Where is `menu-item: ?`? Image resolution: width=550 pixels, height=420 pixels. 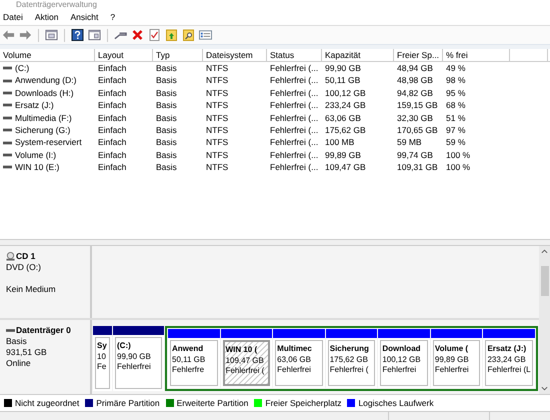
menu-item: ? is located at coordinates (113, 17).